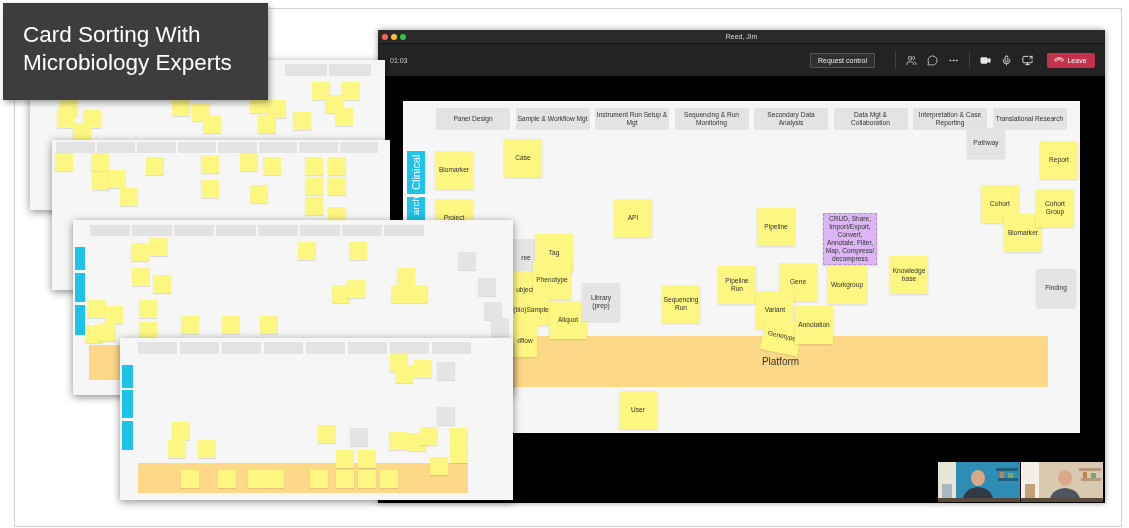 Image resolution: width=1129 pixels, height=528 pixels. What do you see at coordinates (1006, 60) in the screenshot?
I see `microphone-icon` at bounding box center [1006, 60].